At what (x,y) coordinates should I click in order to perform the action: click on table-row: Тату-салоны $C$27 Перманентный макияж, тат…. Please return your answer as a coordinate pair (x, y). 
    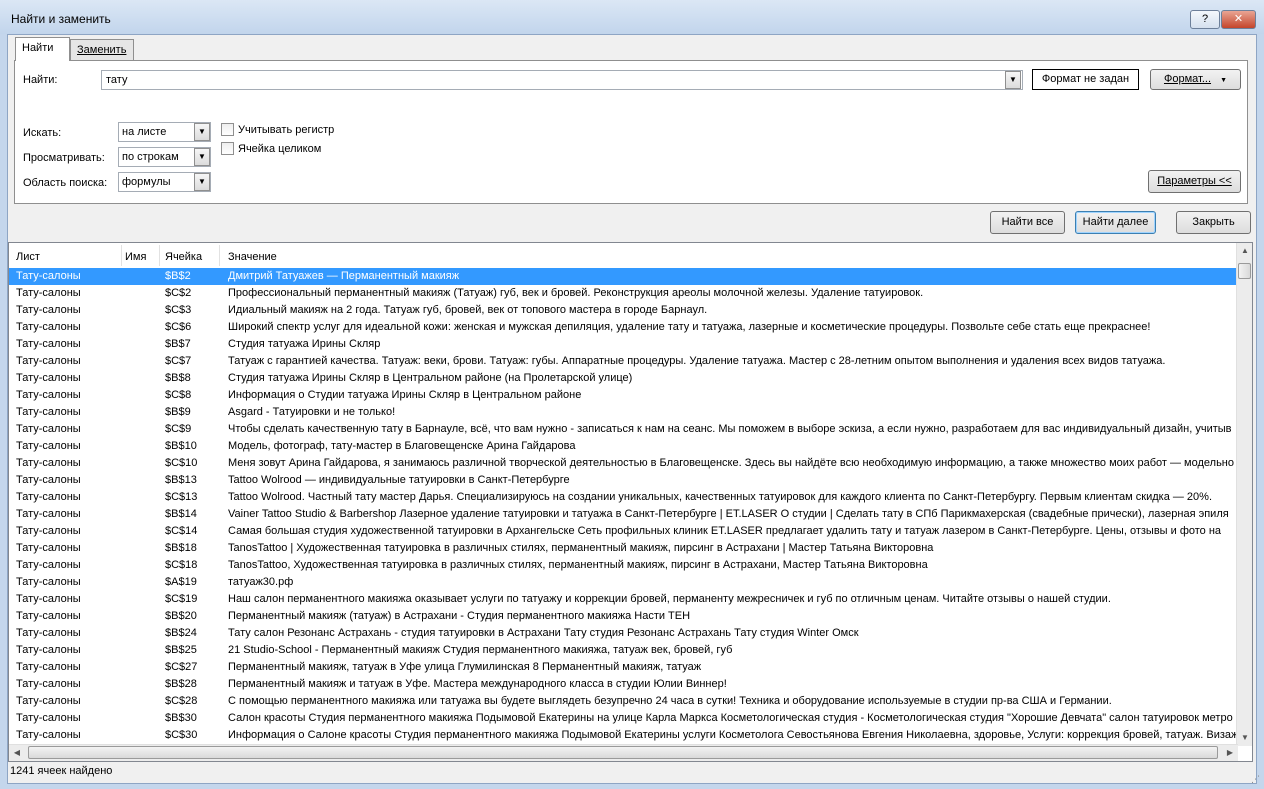
    Looking at the image, I should click on (623, 667).